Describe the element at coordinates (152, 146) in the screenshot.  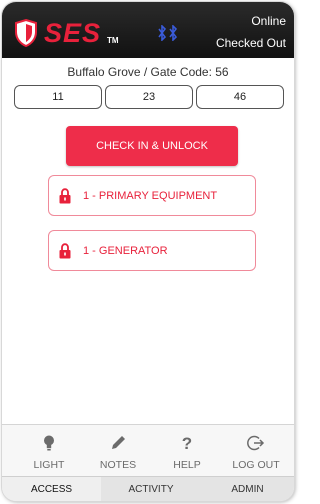
I see `check-in-unlock-button: CHECK IN & UNLOCK` at that location.